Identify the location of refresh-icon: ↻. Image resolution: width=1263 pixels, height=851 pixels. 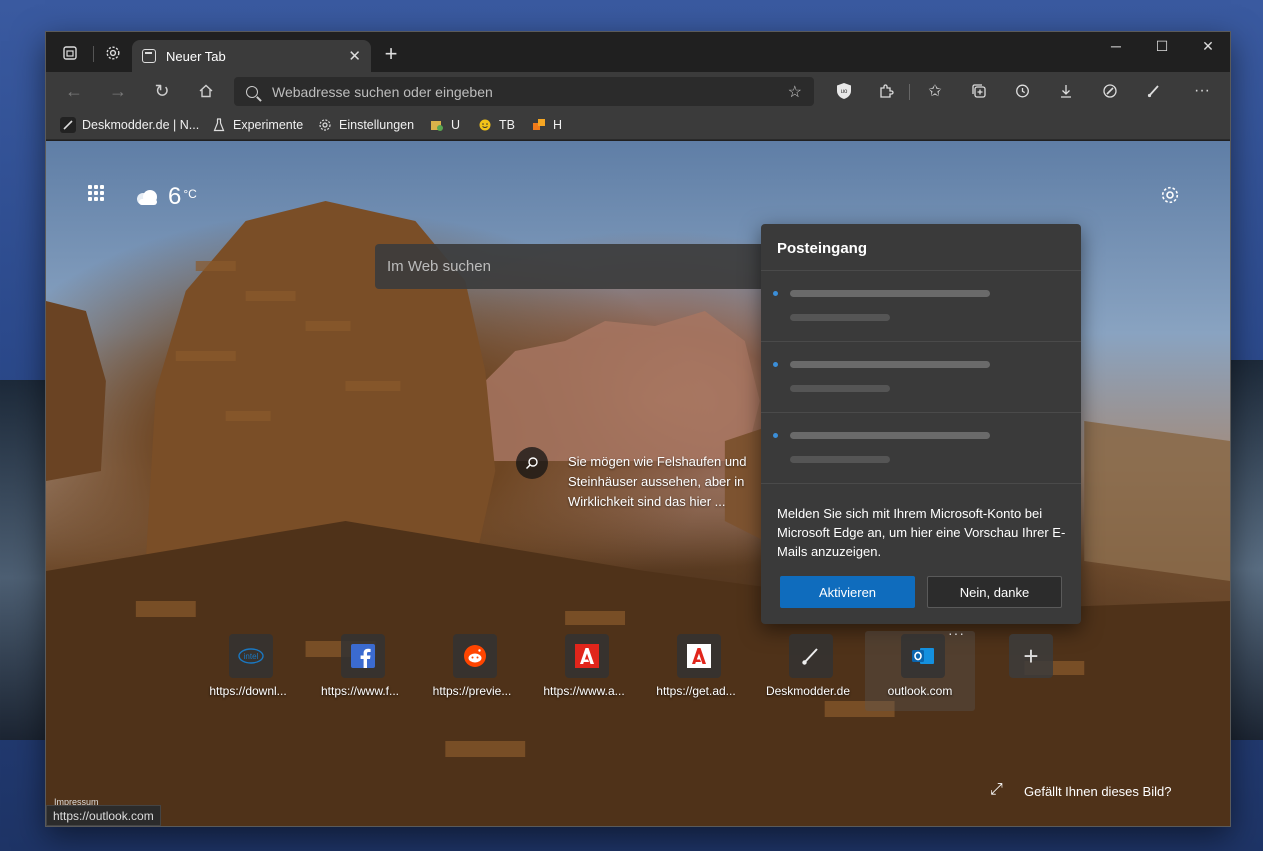
(162, 91).